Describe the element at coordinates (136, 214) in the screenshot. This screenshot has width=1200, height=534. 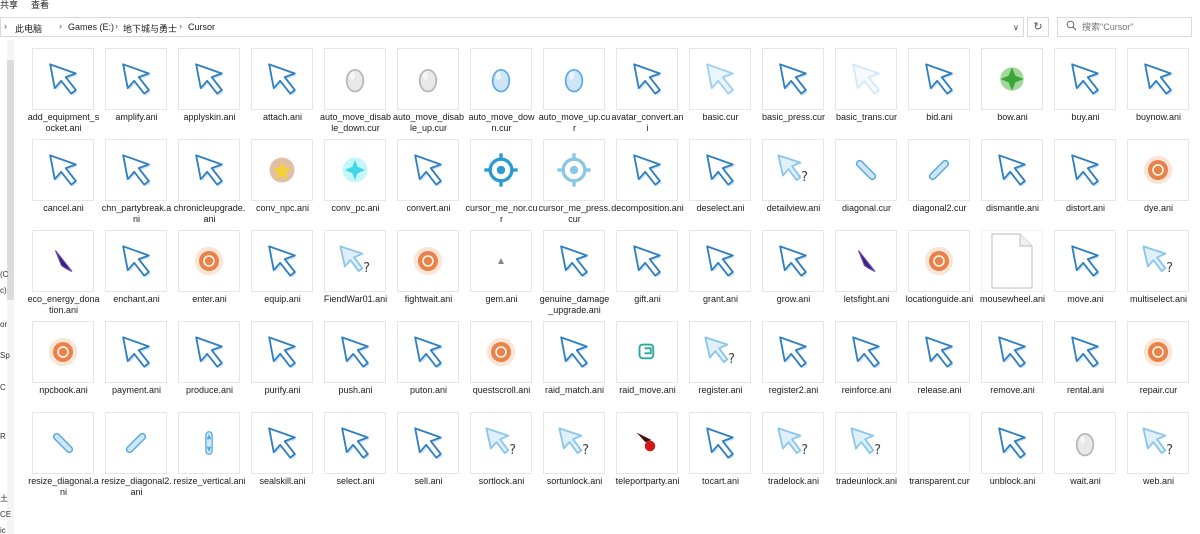
I see `file-name: chn_partybreak.ani` at that location.